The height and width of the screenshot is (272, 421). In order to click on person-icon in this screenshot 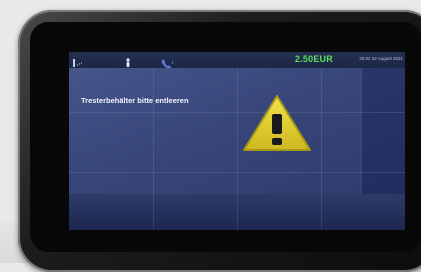, I will do `click(128, 61)`.